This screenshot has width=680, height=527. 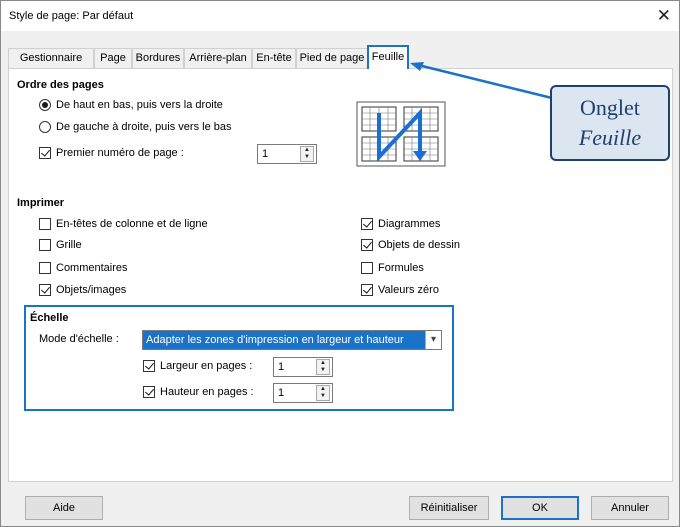 I want to click on window-title: Style de page: Par défaut, so click(x=71, y=16).